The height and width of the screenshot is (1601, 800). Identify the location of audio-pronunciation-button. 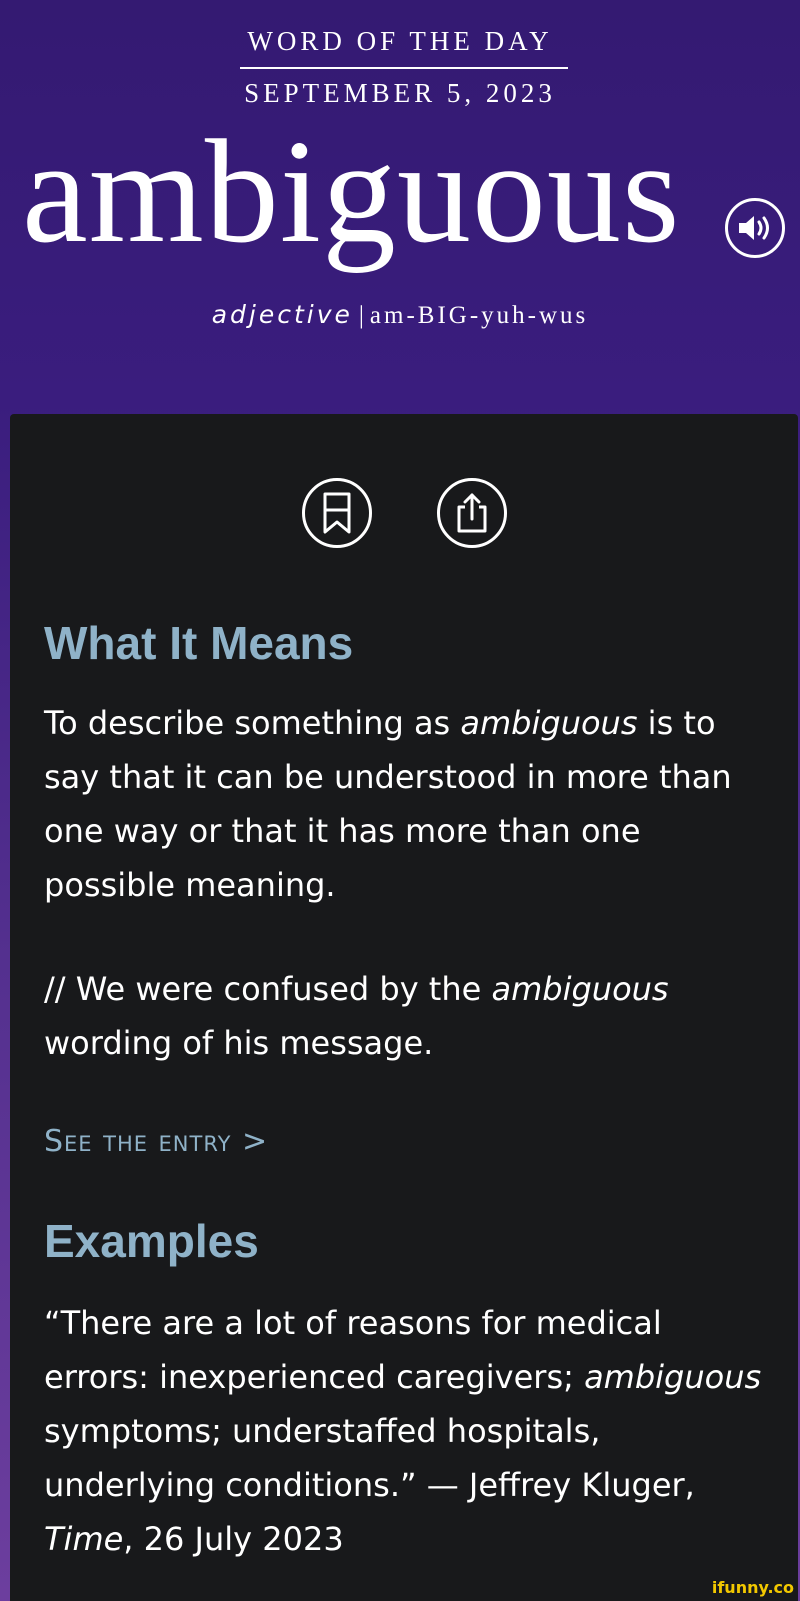
(755, 228).